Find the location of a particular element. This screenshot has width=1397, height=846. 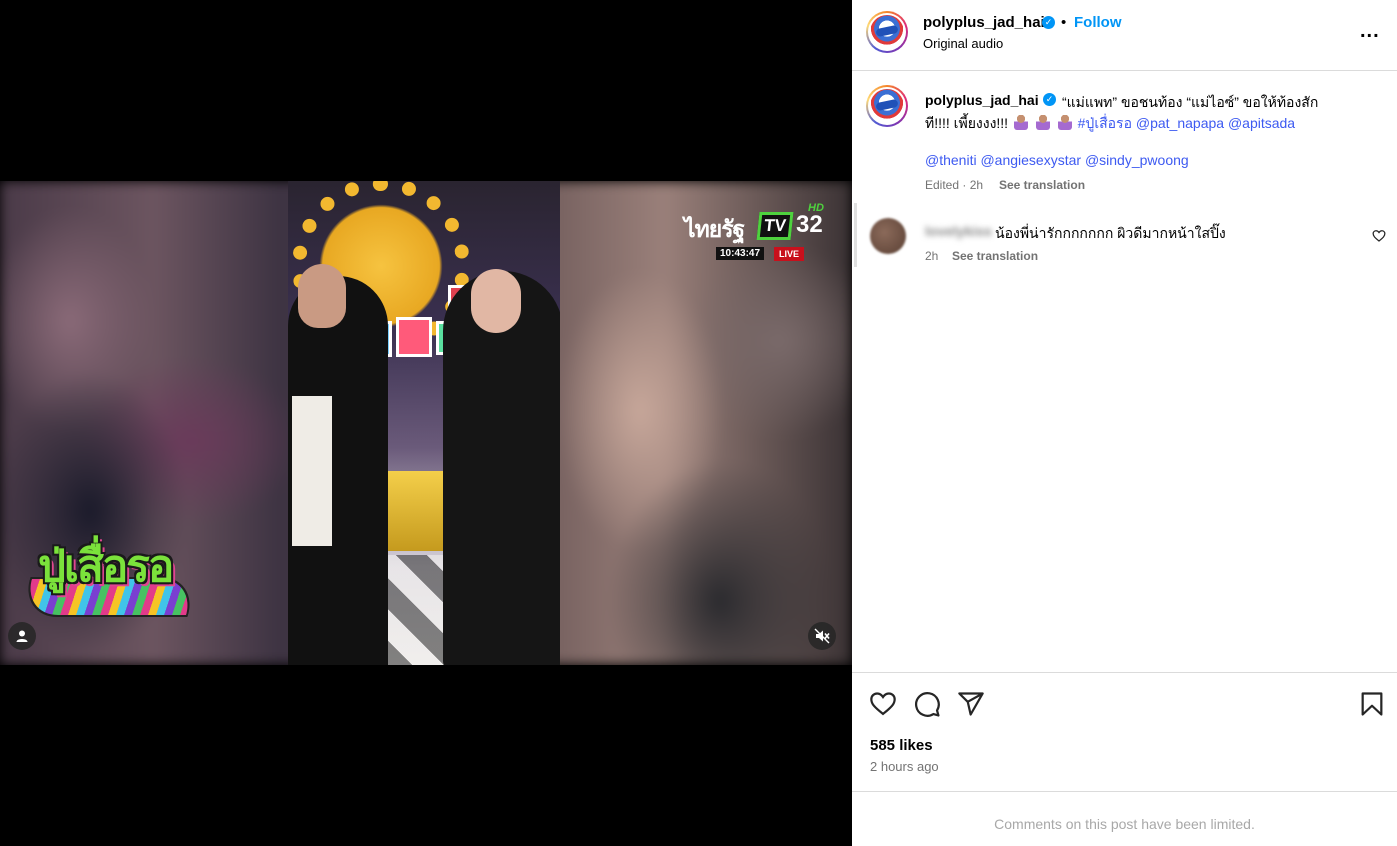

tagged-people-button is located at coordinates (22, 636).